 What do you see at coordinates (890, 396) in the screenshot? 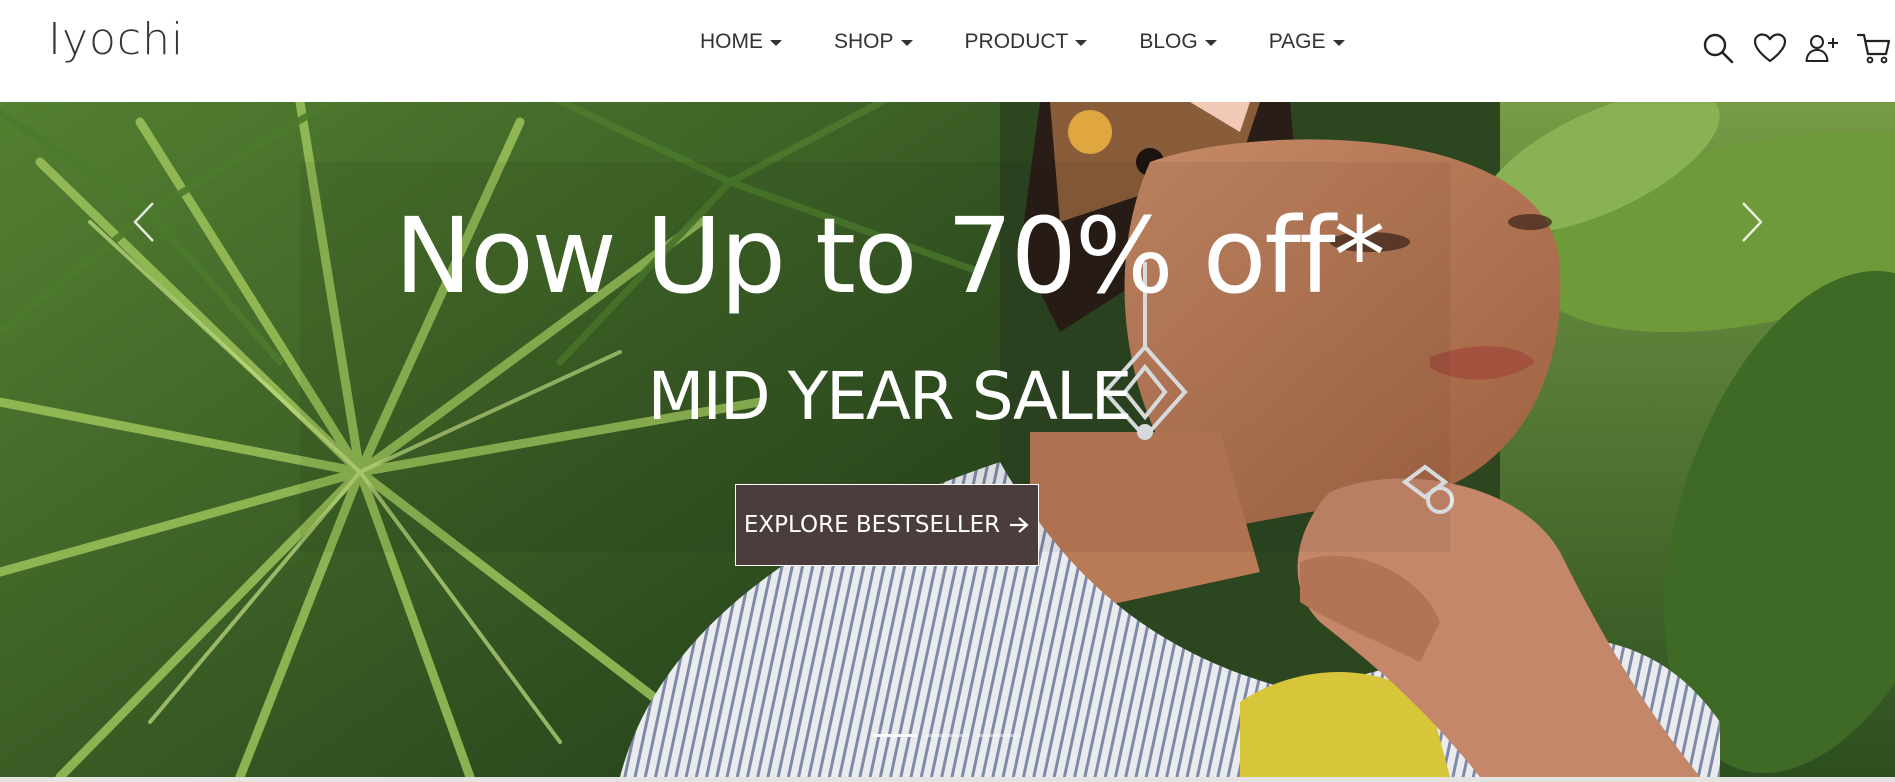
I see `hero-subtitle: MID YEAR SALE` at bounding box center [890, 396].